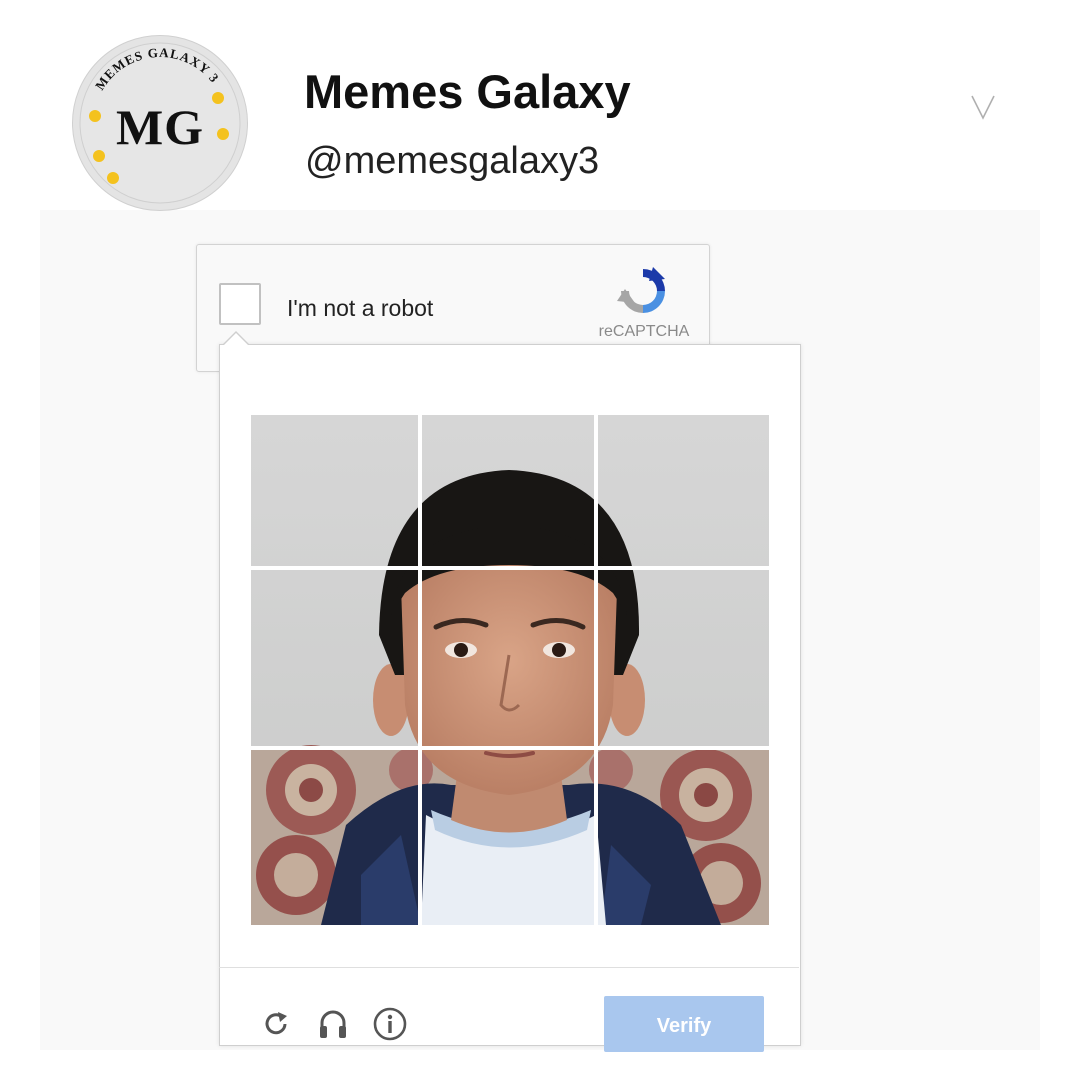  I want to click on recaptcha-logo-icon, so click(643, 293).